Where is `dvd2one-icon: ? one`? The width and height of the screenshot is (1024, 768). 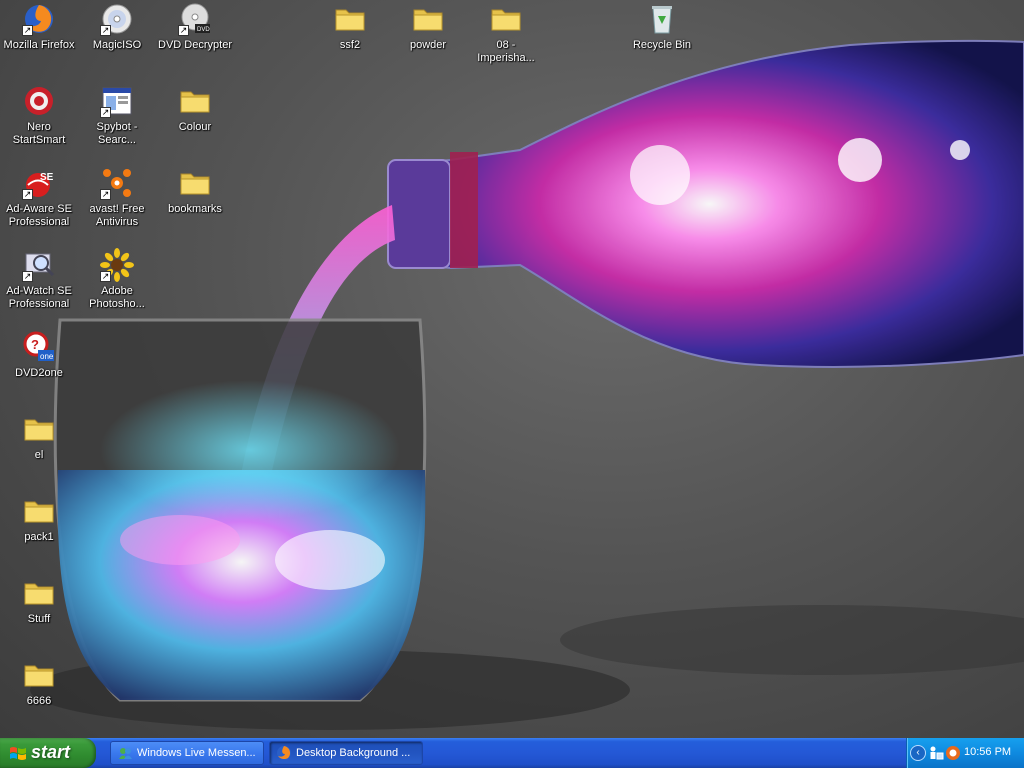 dvd2one-icon: ? one is located at coordinates (39, 347).